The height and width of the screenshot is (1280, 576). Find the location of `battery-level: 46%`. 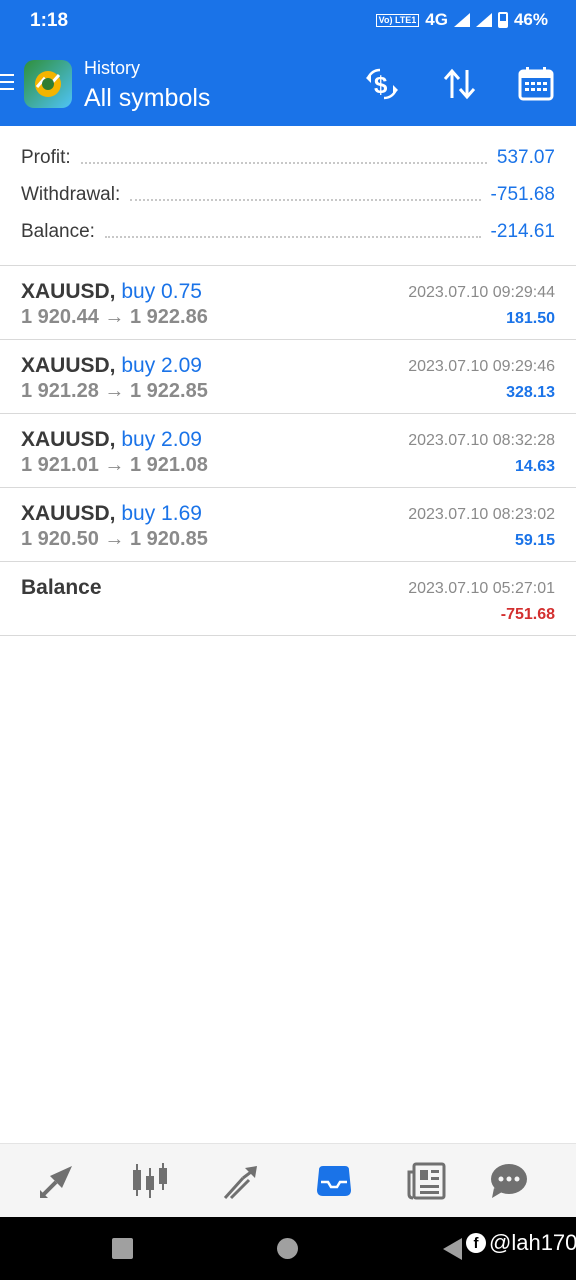

battery-level: 46% is located at coordinates (530, 19).